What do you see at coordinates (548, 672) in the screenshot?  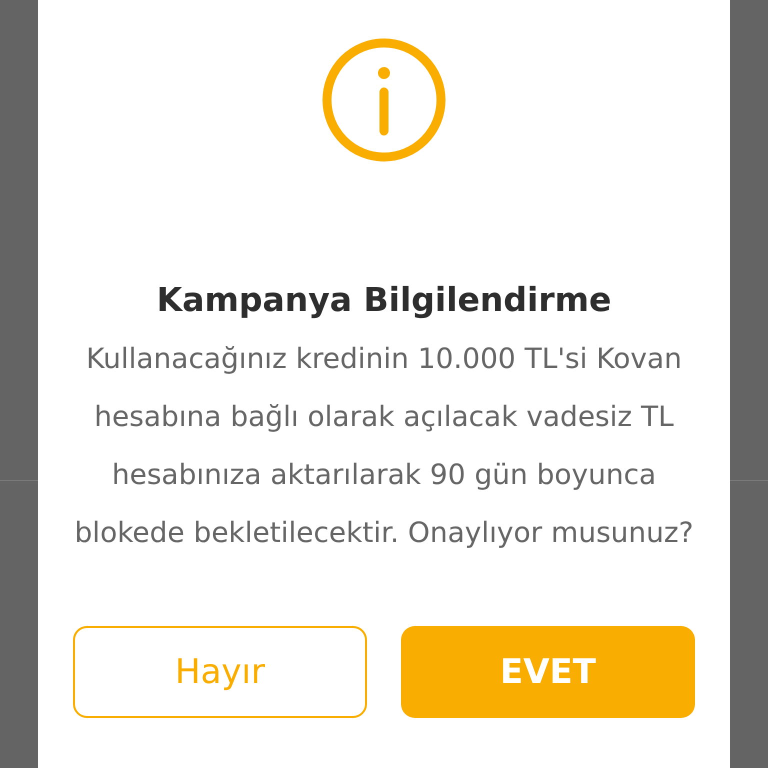 I see `confirm-button: EVET` at bounding box center [548, 672].